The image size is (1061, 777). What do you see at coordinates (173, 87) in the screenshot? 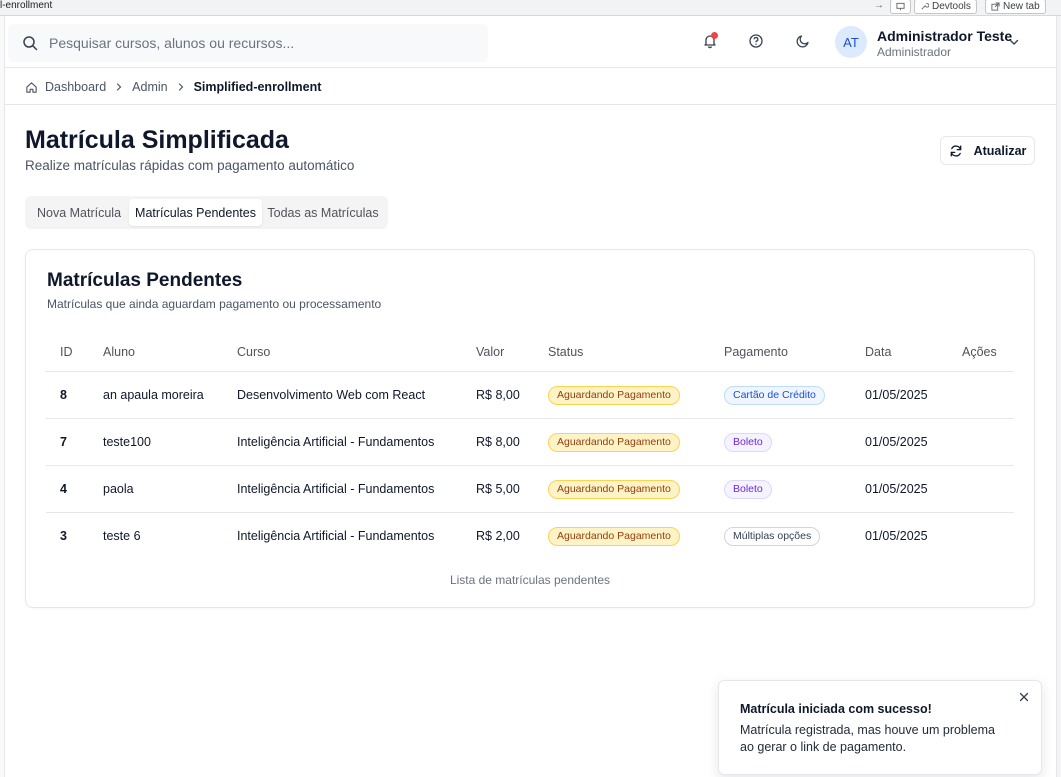
I see `breadcrumb: Dashboard Admin Simplified-enrollment` at bounding box center [173, 87].